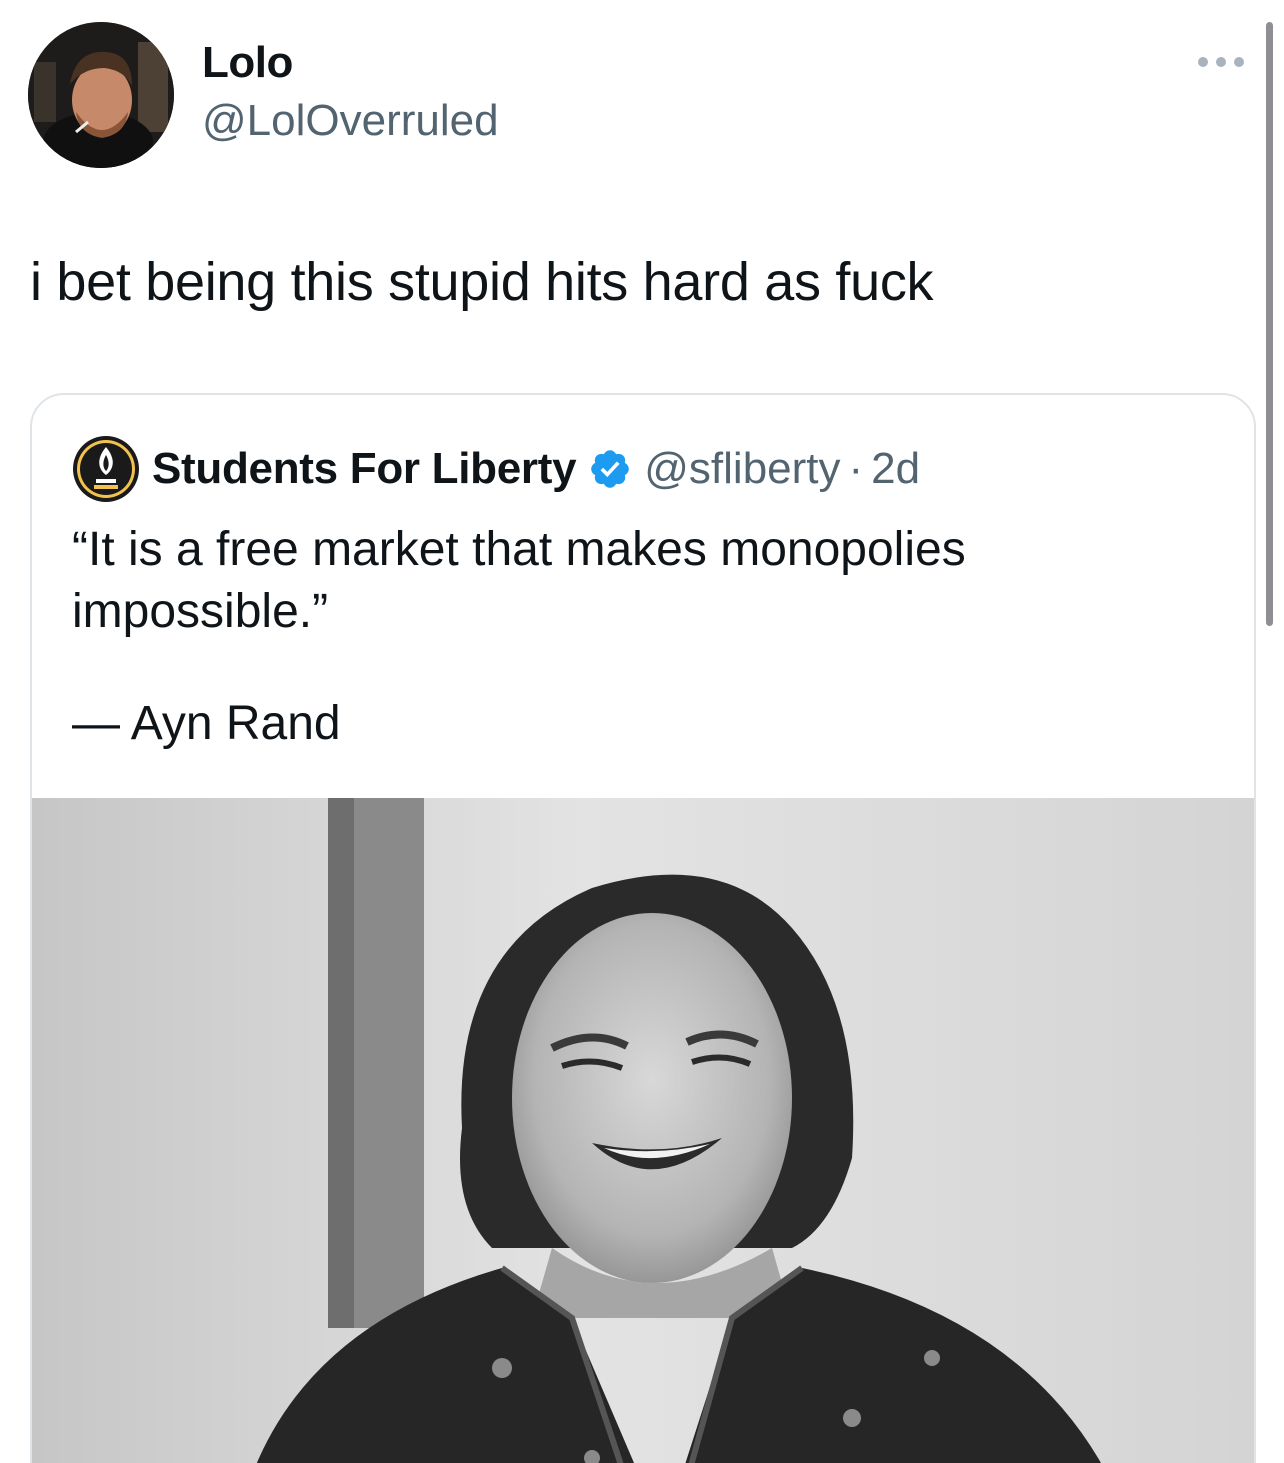 This screenshot has width=1284, height=1463. Describe the element at coordinates (206, 723) in the screenshot. I see `quote-attribution: — Ayn Rand` at that location.